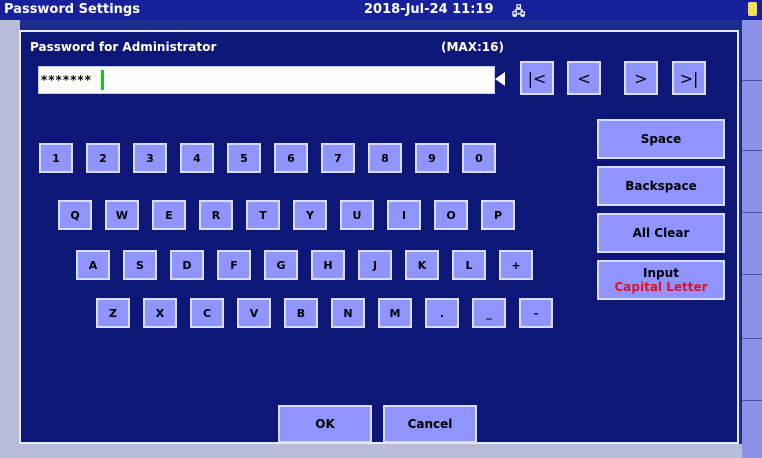 The height and width of the screenshot is (458, 762). I want to click on key-g: G, so click(281, 265).